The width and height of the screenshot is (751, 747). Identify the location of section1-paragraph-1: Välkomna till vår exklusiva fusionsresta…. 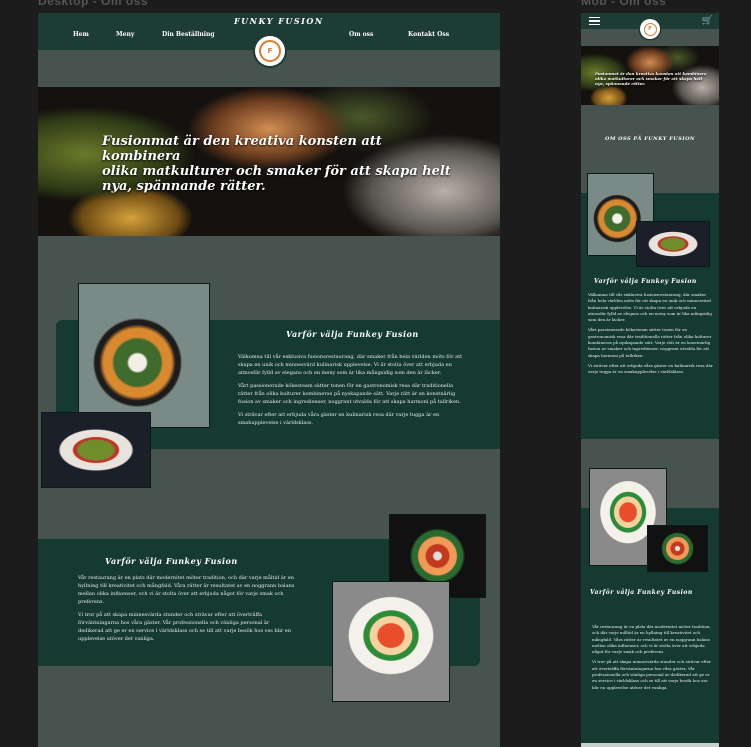
(350, 365).